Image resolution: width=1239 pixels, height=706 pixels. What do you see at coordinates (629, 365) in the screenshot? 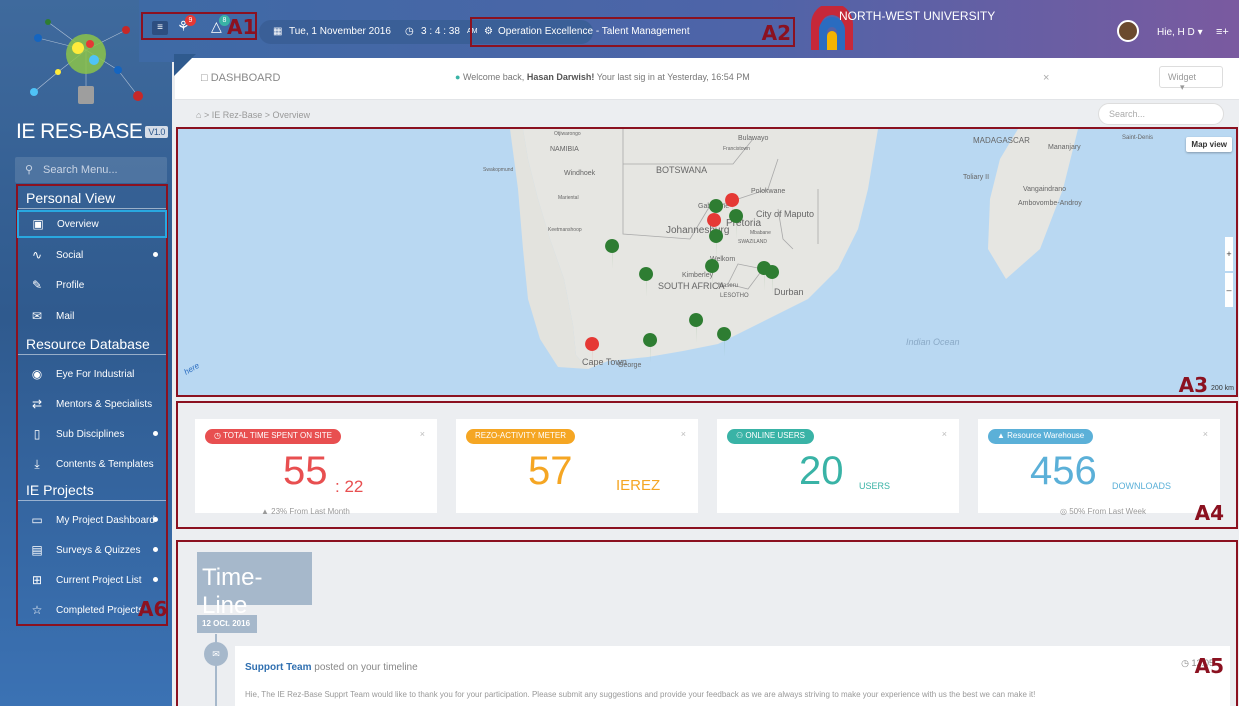
I see `map-label-george: George` at bounding box center [629, 365].